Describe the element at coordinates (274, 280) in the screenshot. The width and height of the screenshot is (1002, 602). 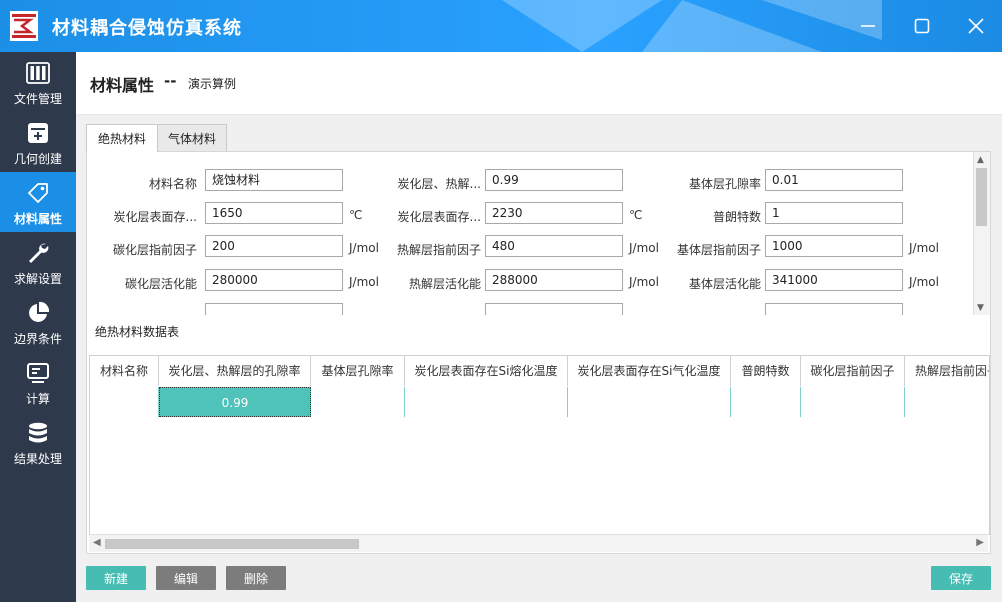
I see `char-activation-energy-input: 280000` at that location.